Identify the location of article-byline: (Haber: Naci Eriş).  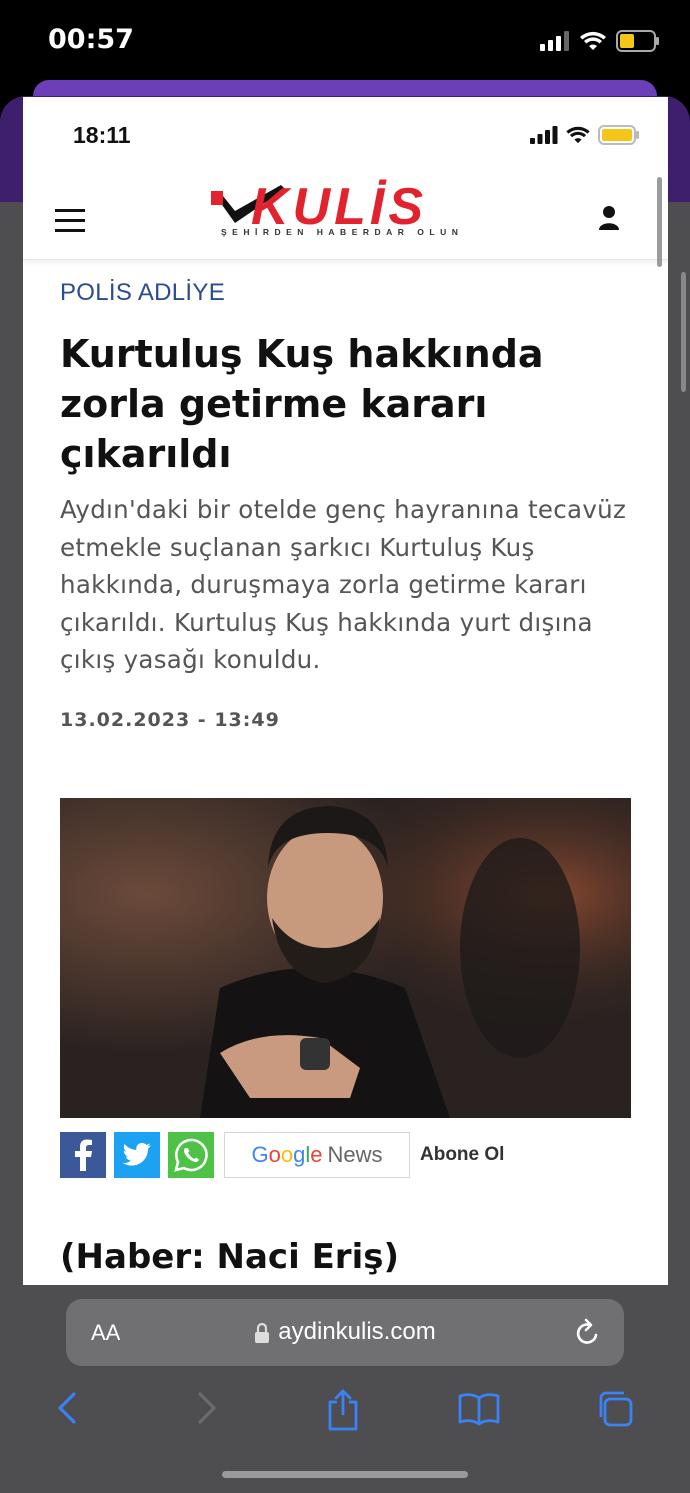
(230, 1257).